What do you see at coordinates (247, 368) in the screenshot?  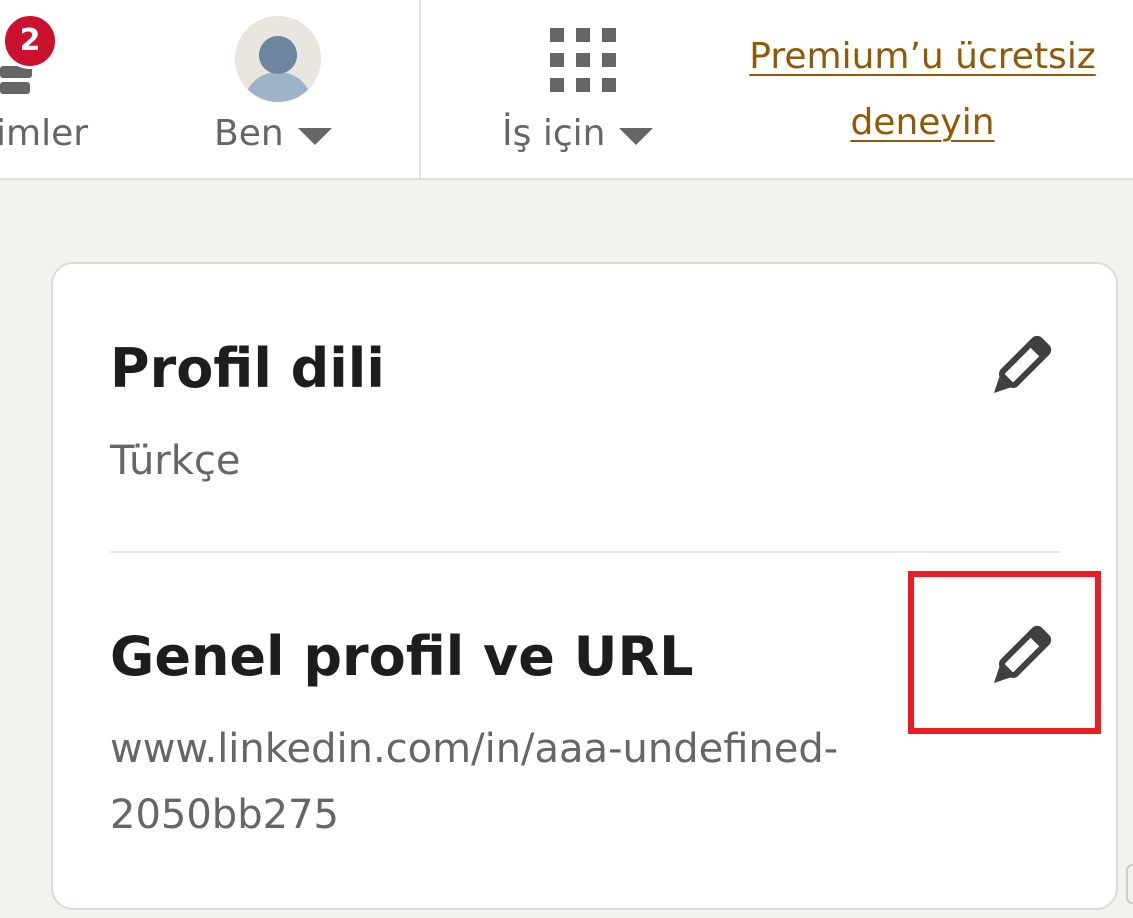 I see `profile-language-title: Profil dili` at bounding box center [247, 368].